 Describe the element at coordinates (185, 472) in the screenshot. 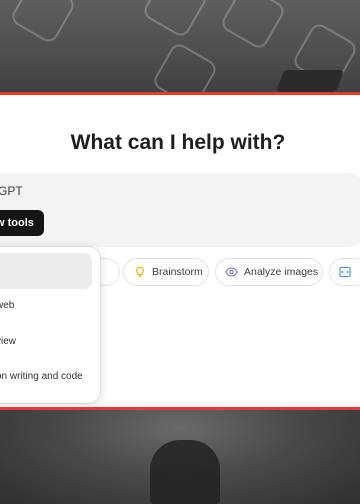

I see `person-silhouette` at that location.